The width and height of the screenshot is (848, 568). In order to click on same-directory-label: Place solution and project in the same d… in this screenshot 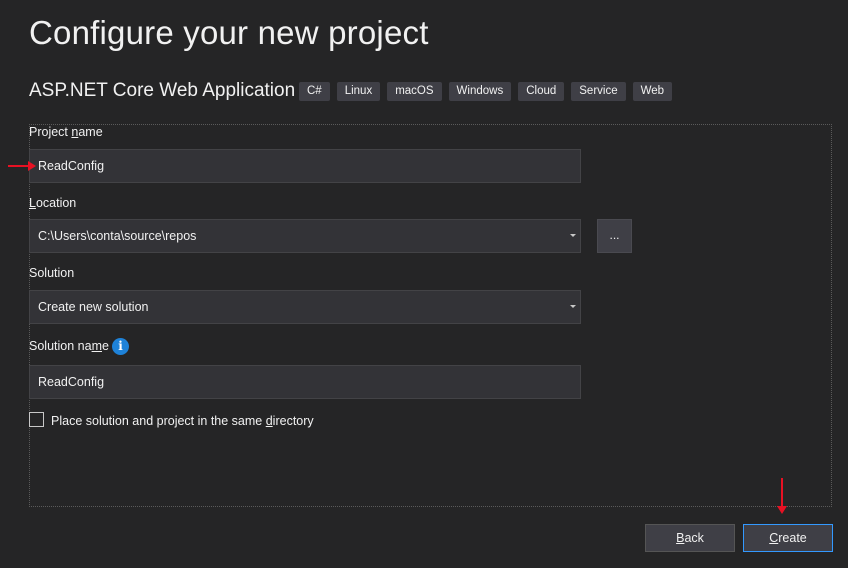, I will do `click(182, 421)`.